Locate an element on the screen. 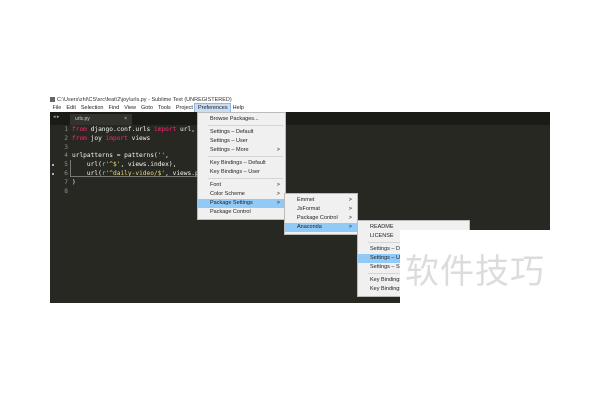 This screenshot has width=600, height=400. menu-item-package-control: Package Control is located at coordinates (241, 212).